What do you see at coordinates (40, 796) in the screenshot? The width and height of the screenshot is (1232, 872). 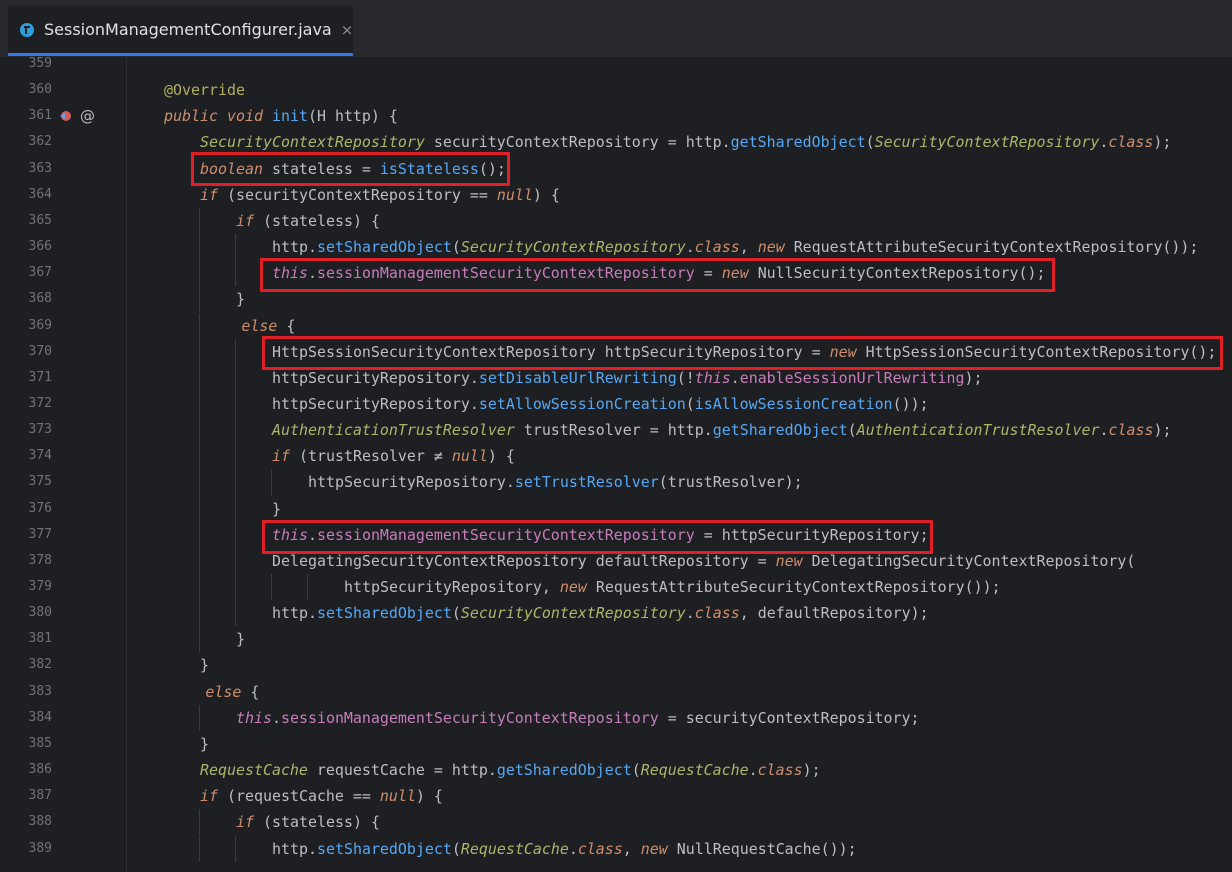 I see `line-number: 387` at bounding box center [40, 796].